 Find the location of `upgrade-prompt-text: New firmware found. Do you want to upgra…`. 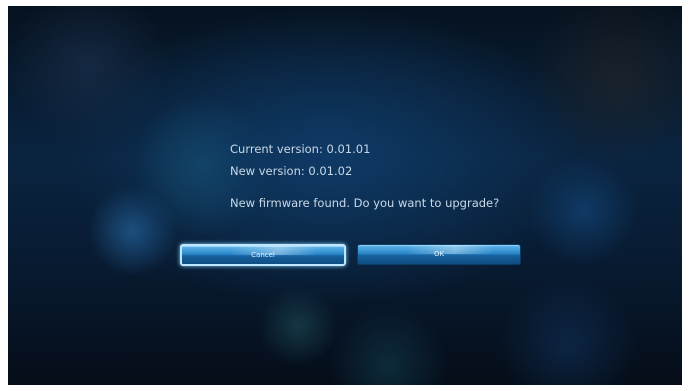

upgrade-prompt-text: New firmware found. Do you want to upgra… is located at coordinates (365, 203).